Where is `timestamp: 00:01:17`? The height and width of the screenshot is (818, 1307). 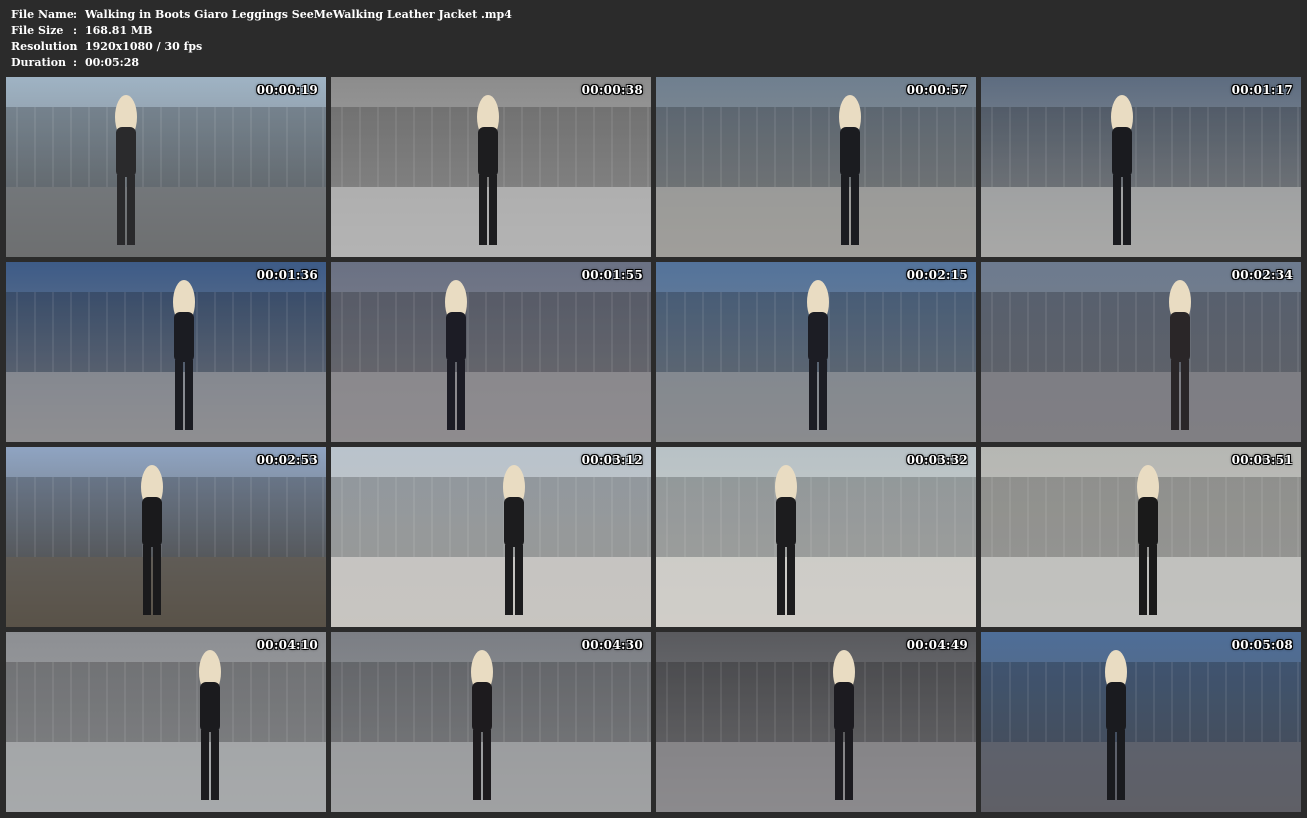
timestamp: 00:01:17 is located at coordinates (1262, 90).